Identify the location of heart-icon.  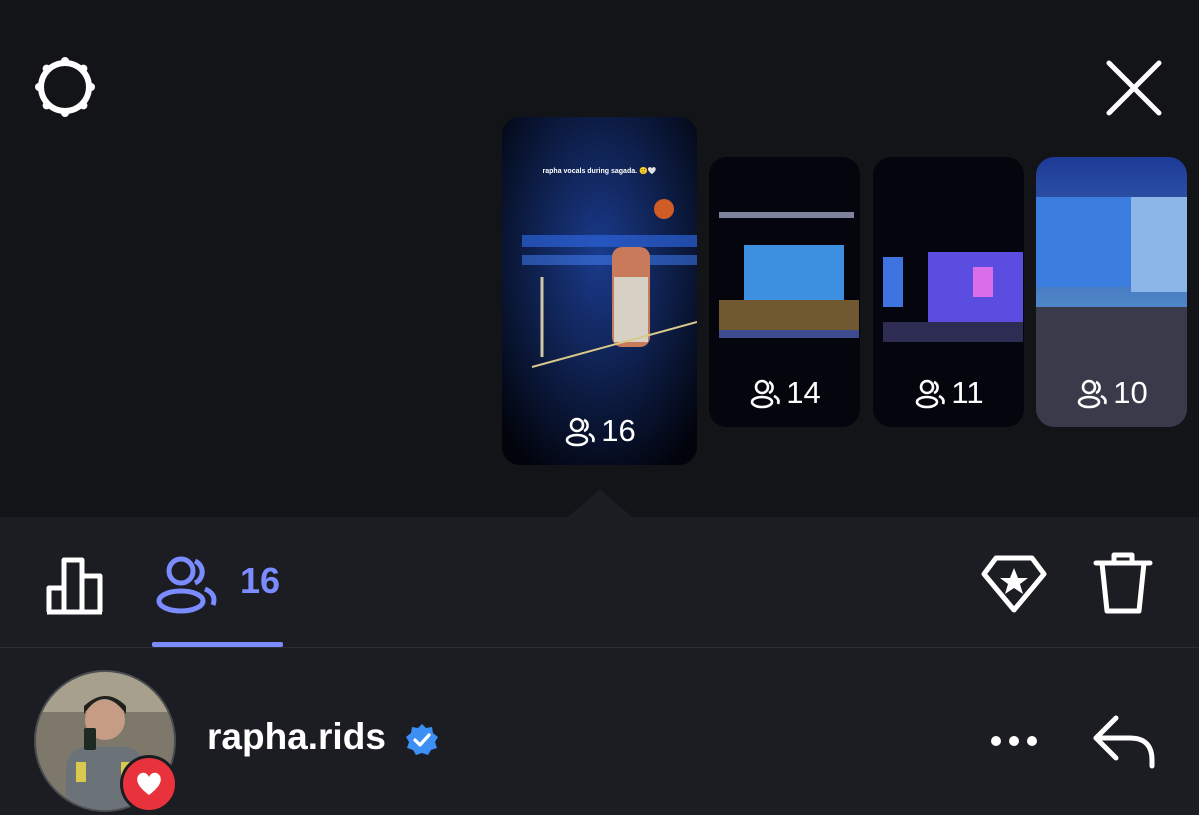
(149, 784).